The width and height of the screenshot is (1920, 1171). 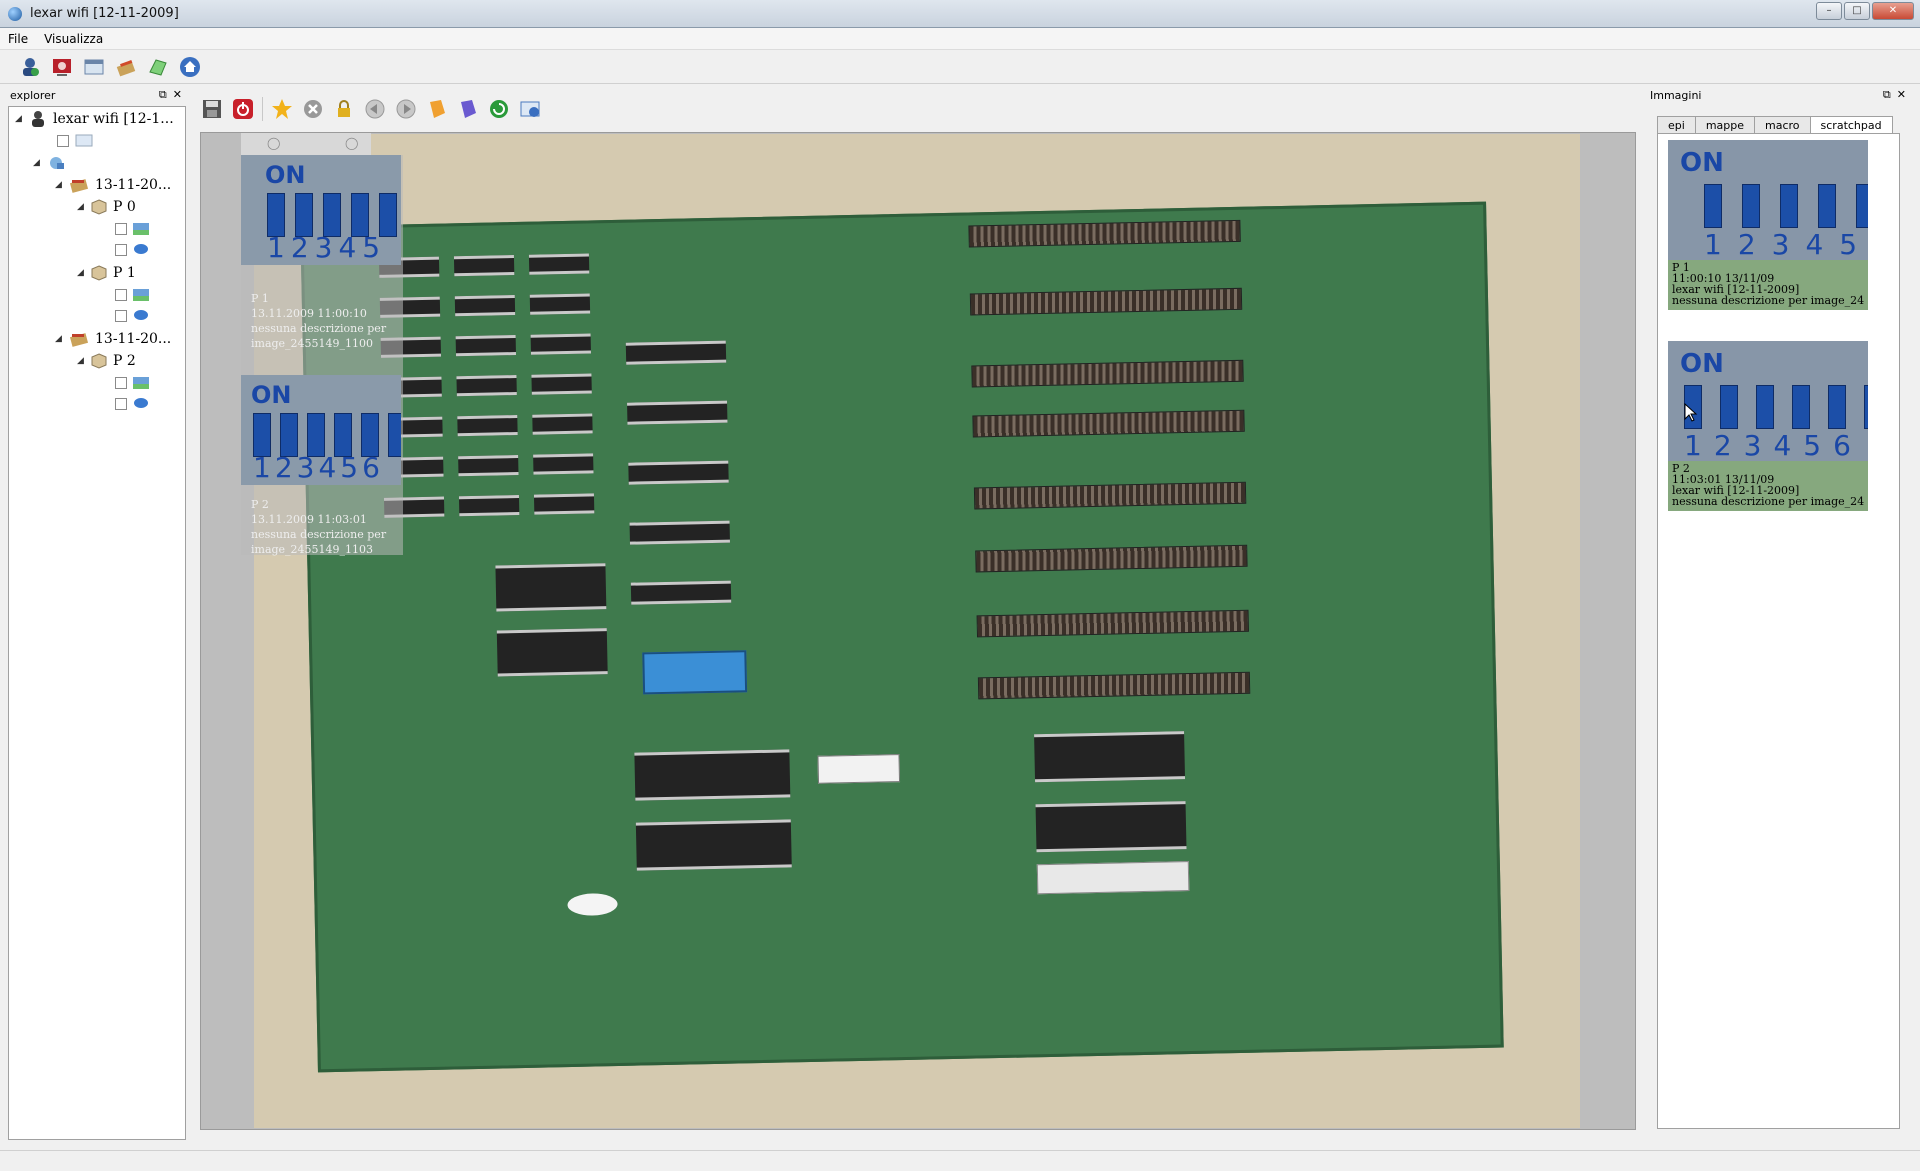 I want to click on overlay-thumb-p2: ON 123456, so click(x=321, y=430).